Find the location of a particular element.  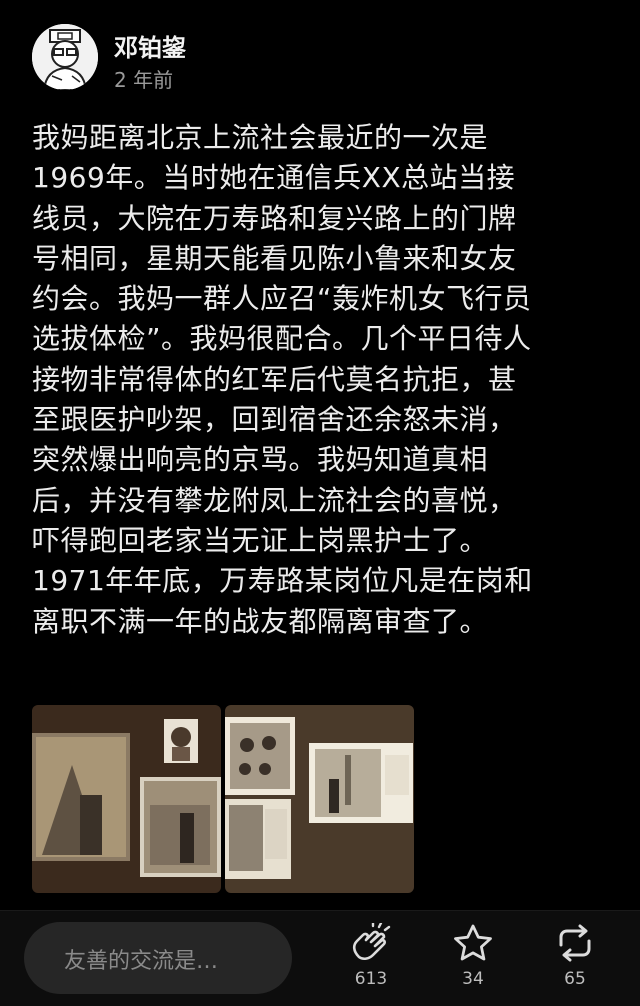

star-button: 34 is located at coordinates (473, 959).